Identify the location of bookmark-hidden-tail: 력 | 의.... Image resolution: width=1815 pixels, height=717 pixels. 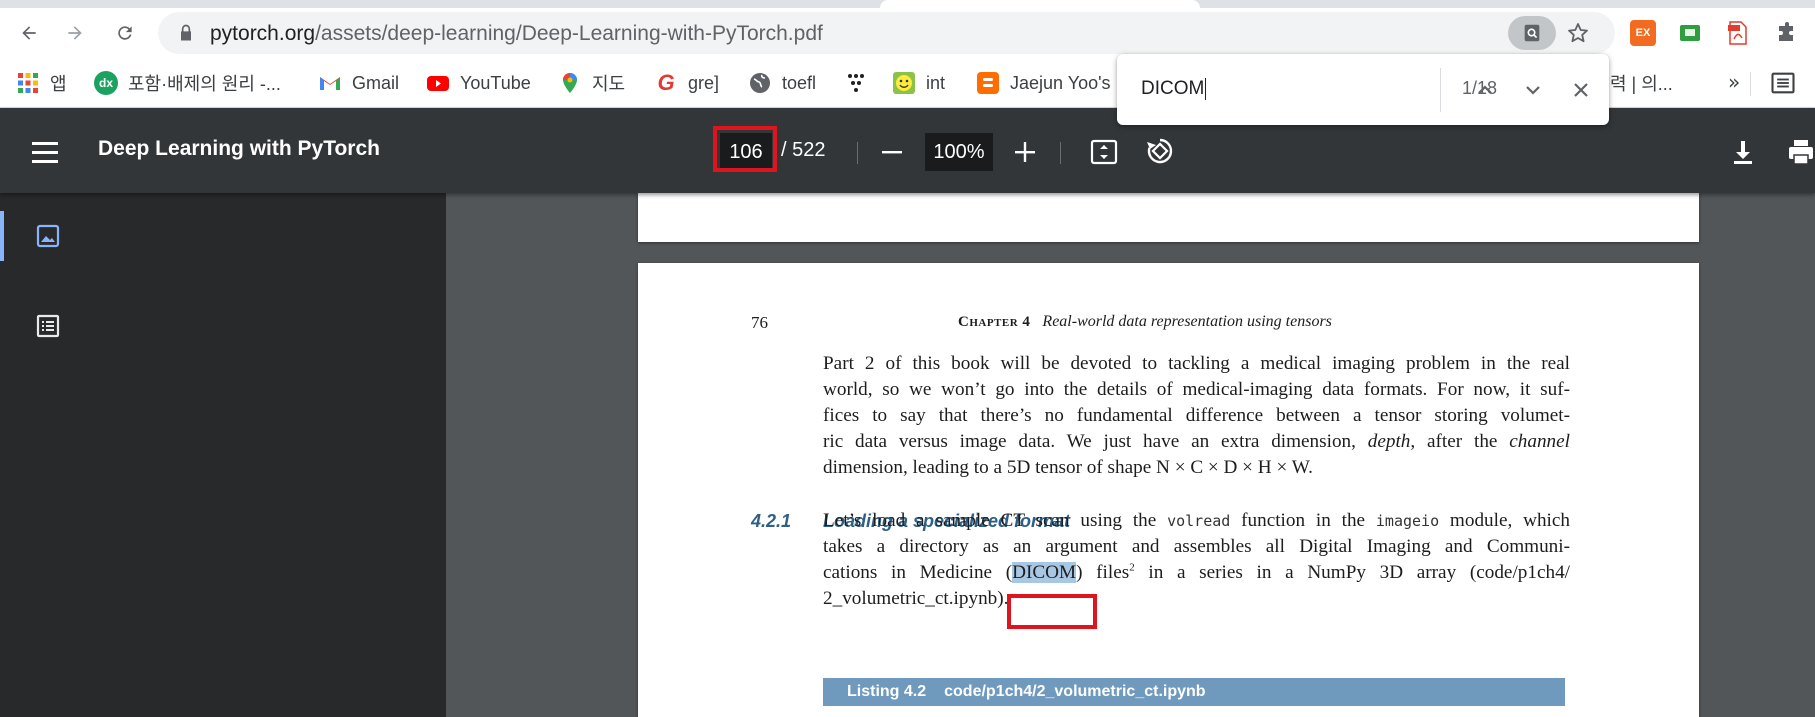
(1641, 83).